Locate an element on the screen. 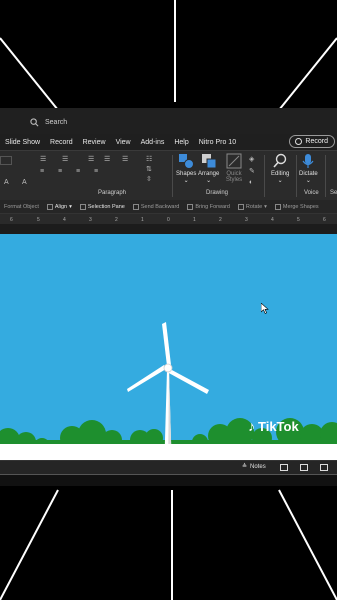 This screenshot has width=337, height=600. bring-forward-icon is located at coordinates (190, 206).